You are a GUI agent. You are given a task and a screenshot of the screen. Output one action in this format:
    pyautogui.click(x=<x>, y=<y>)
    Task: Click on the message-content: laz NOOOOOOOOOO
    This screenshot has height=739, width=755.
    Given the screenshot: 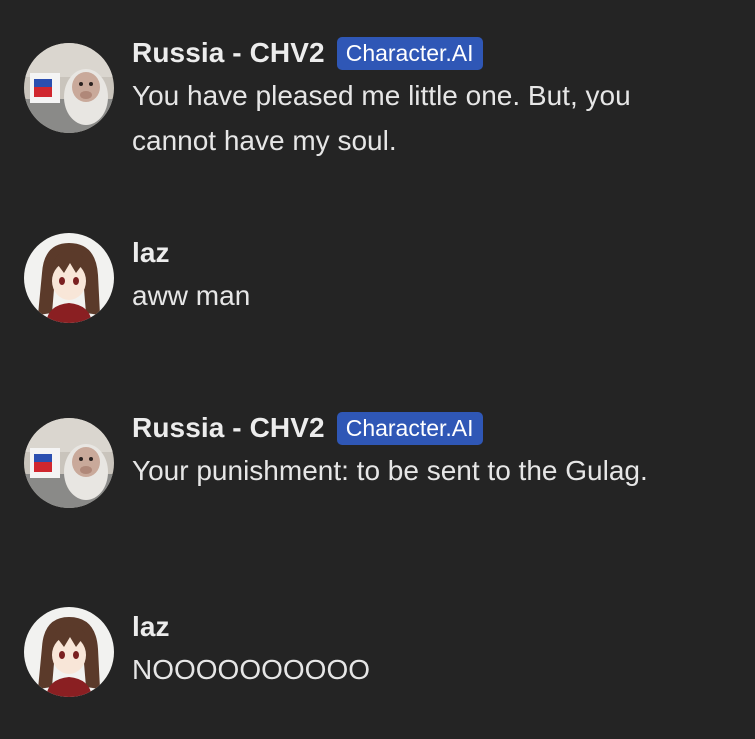 What is the action you would take?
    pyautogui.click(x=427, y=649)
    